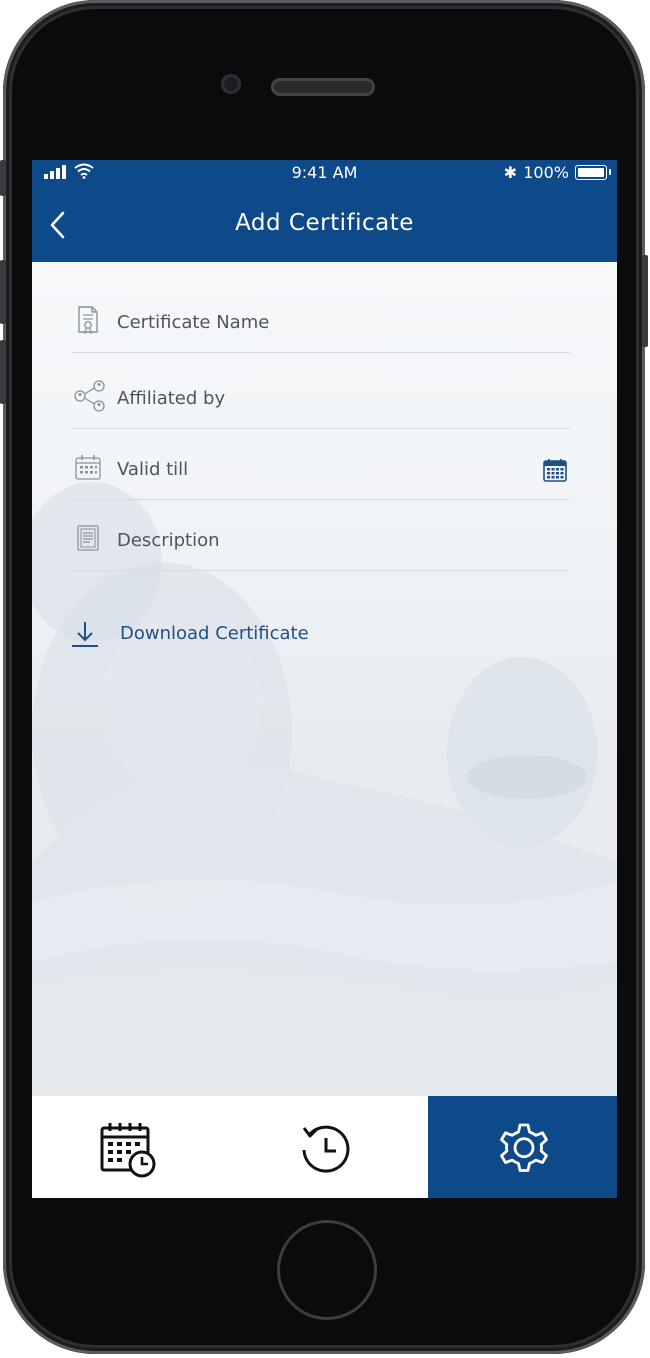 This screenshot has width=650, height=1358. What do you see at coordinates (3, 178) in the screenshot?
I see `mute-switch` at bounding box center [3, 178].